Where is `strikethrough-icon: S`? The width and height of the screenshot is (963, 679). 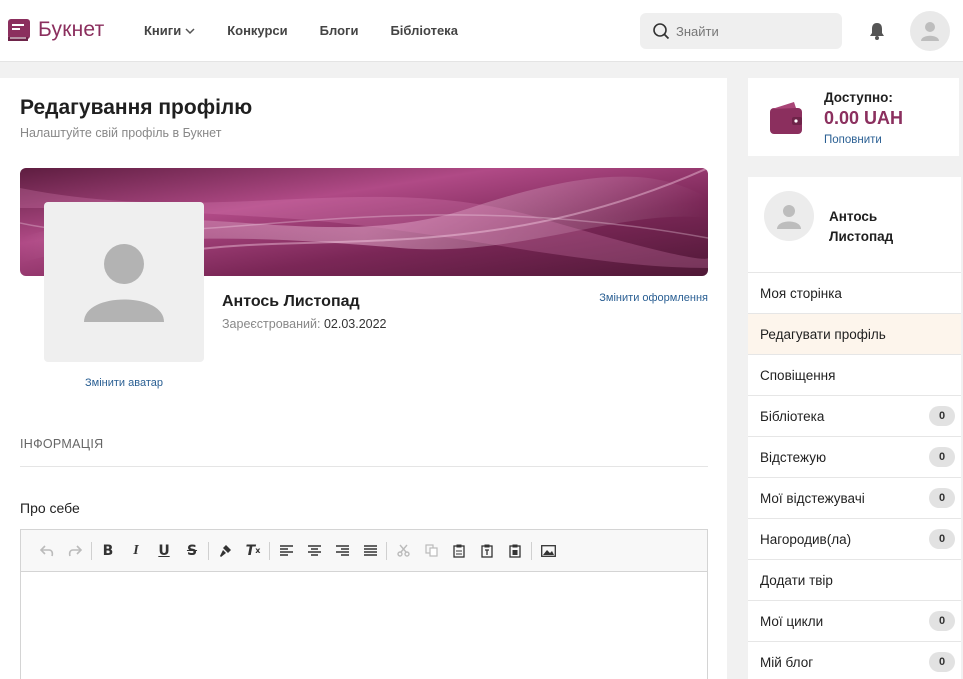 strikethrough-icon: S is located at coordinates (192, 551).